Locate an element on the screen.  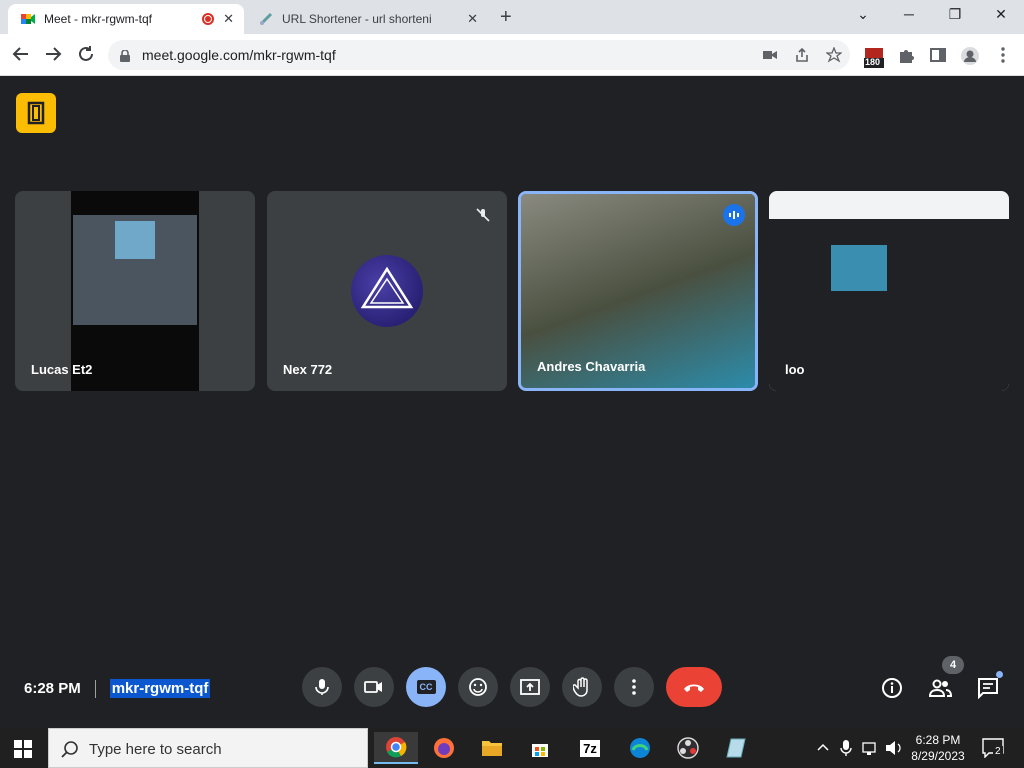
firefox-taskbar-icon is located at coordinates (444, 748).